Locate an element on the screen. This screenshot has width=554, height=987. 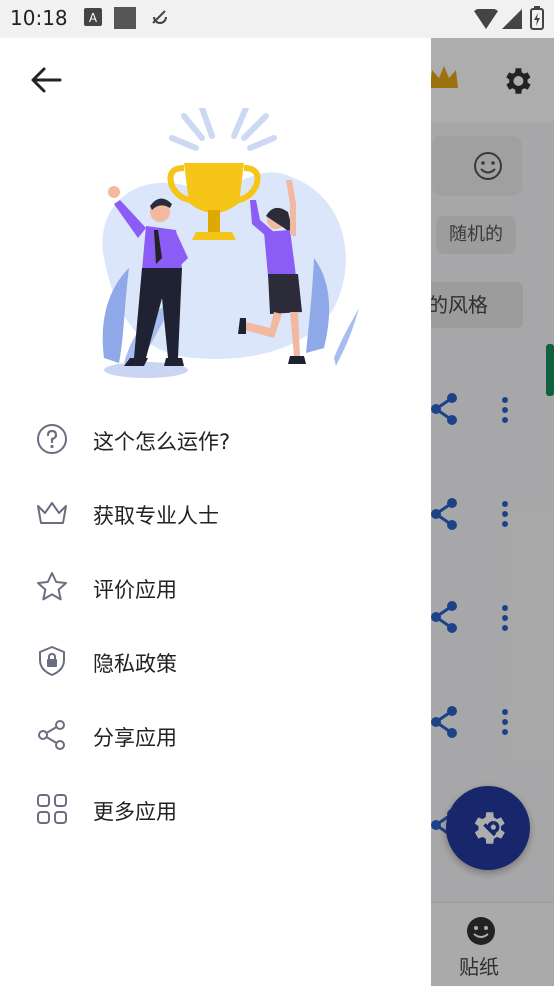
grid-icon is located at coordinates (52, 809).